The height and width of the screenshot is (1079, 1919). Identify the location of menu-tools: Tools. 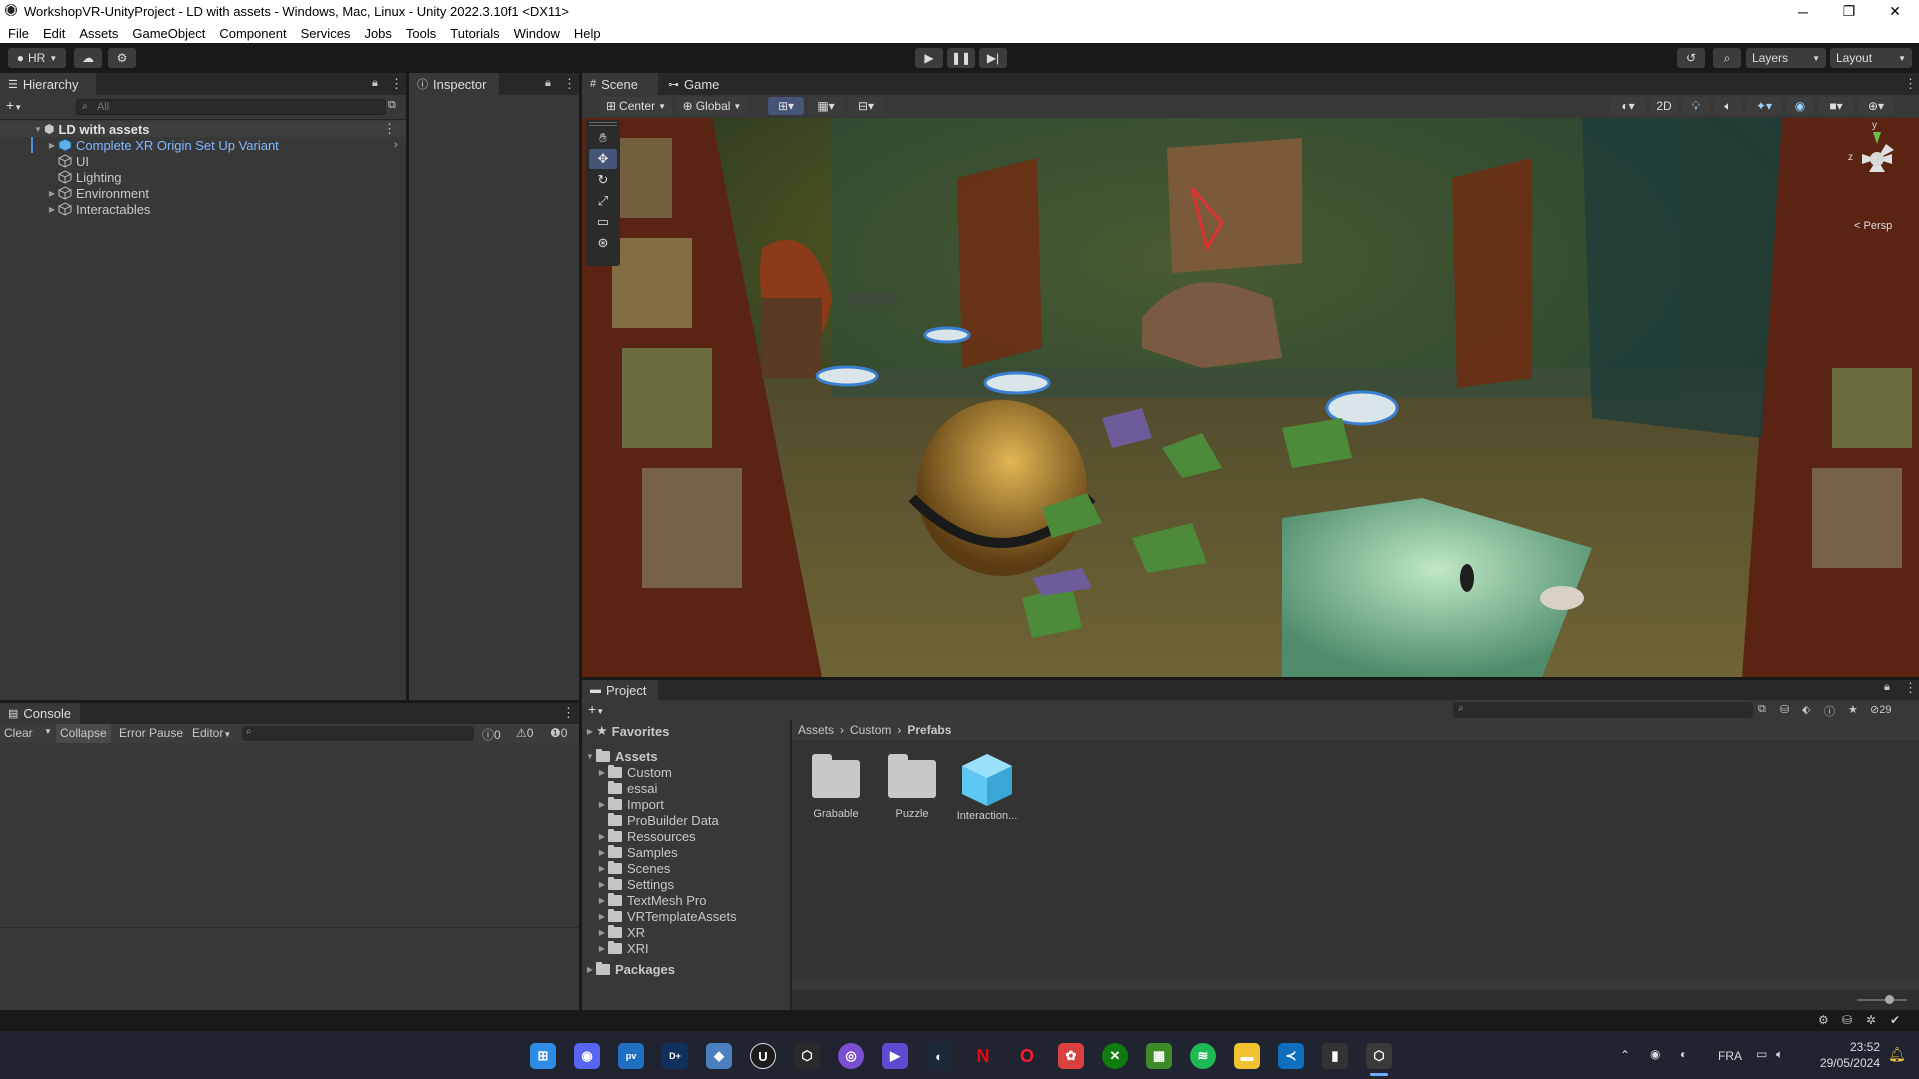
(421, 33).